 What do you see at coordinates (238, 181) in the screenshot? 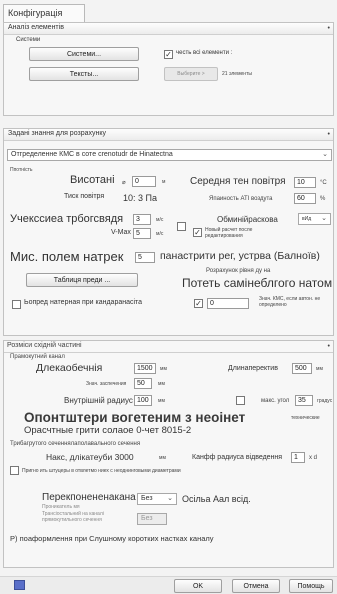
I see `avg-temp-label: Середня тен повітря` at bounding box center [238, 181].